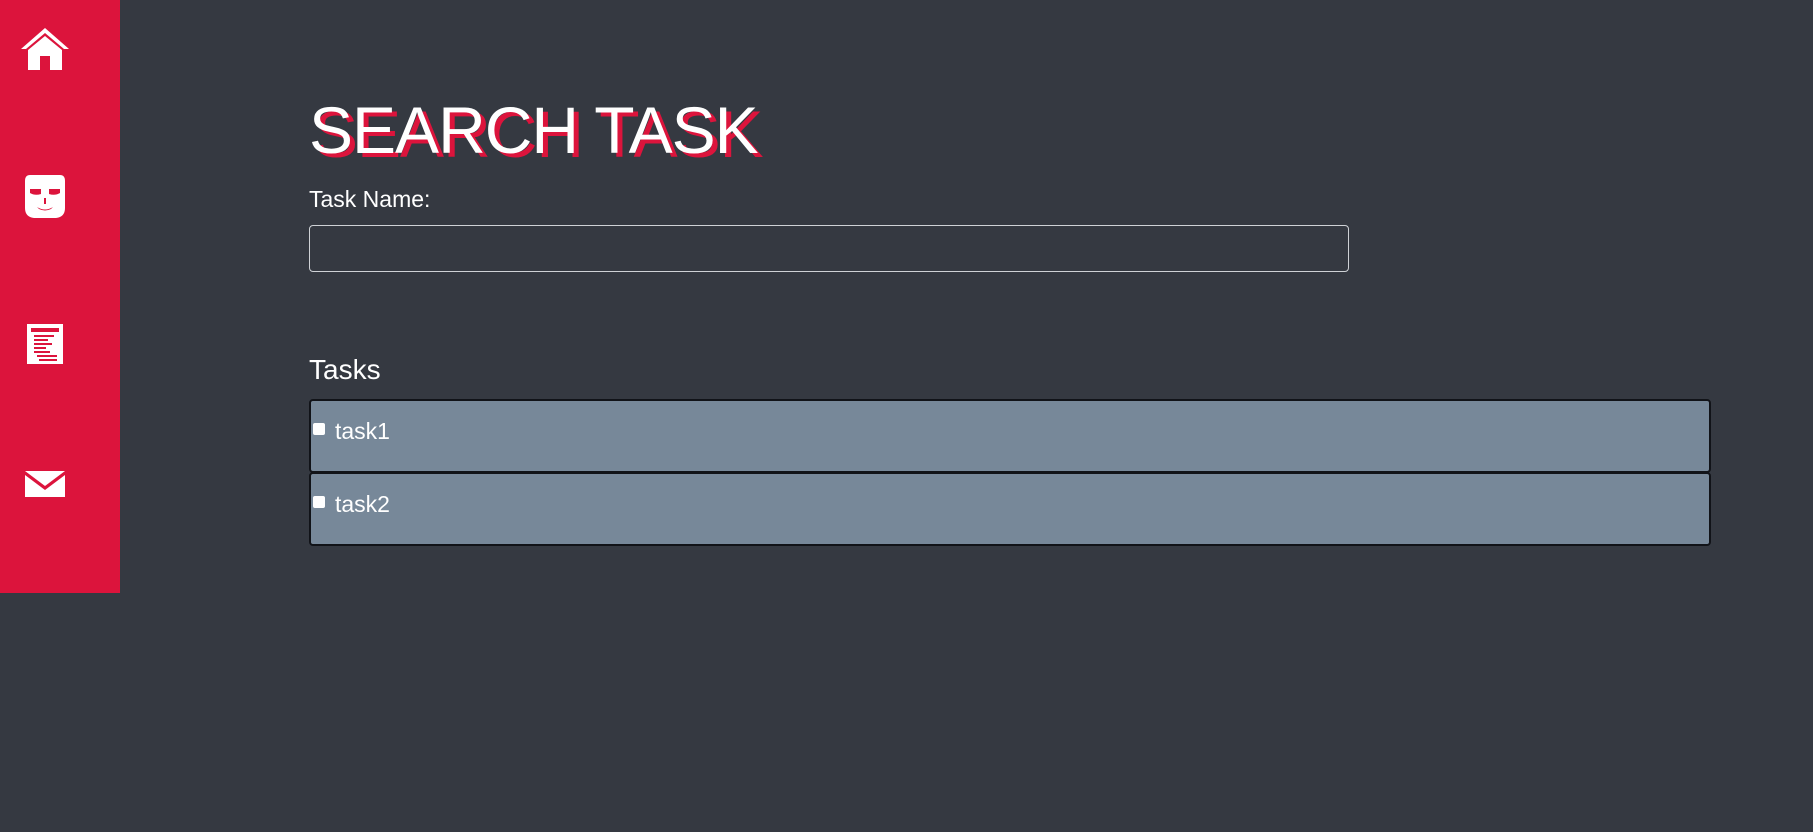 Image resolution: width=1813 pixels, height=832 pixels. I want to click on nav-tasks, so click(45, 344).